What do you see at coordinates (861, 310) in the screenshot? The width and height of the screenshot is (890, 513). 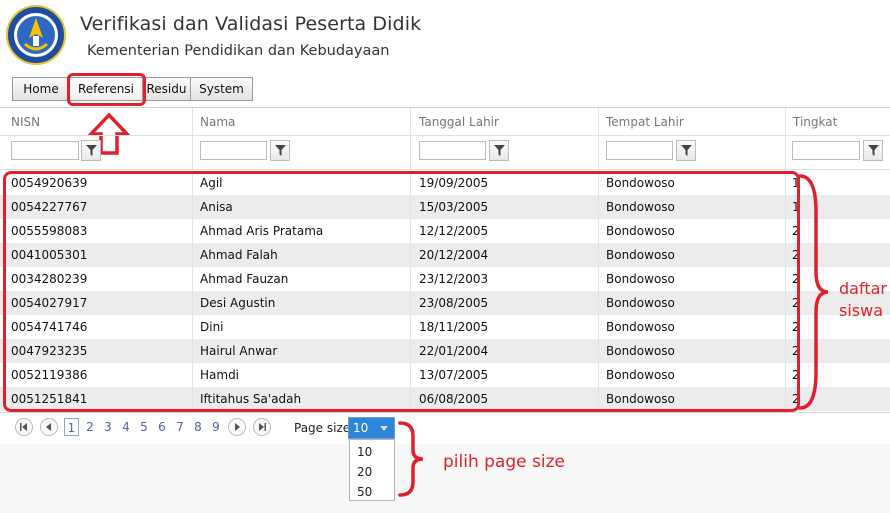 I see `annotation-line: siswa` at bounding box center [861, 310].